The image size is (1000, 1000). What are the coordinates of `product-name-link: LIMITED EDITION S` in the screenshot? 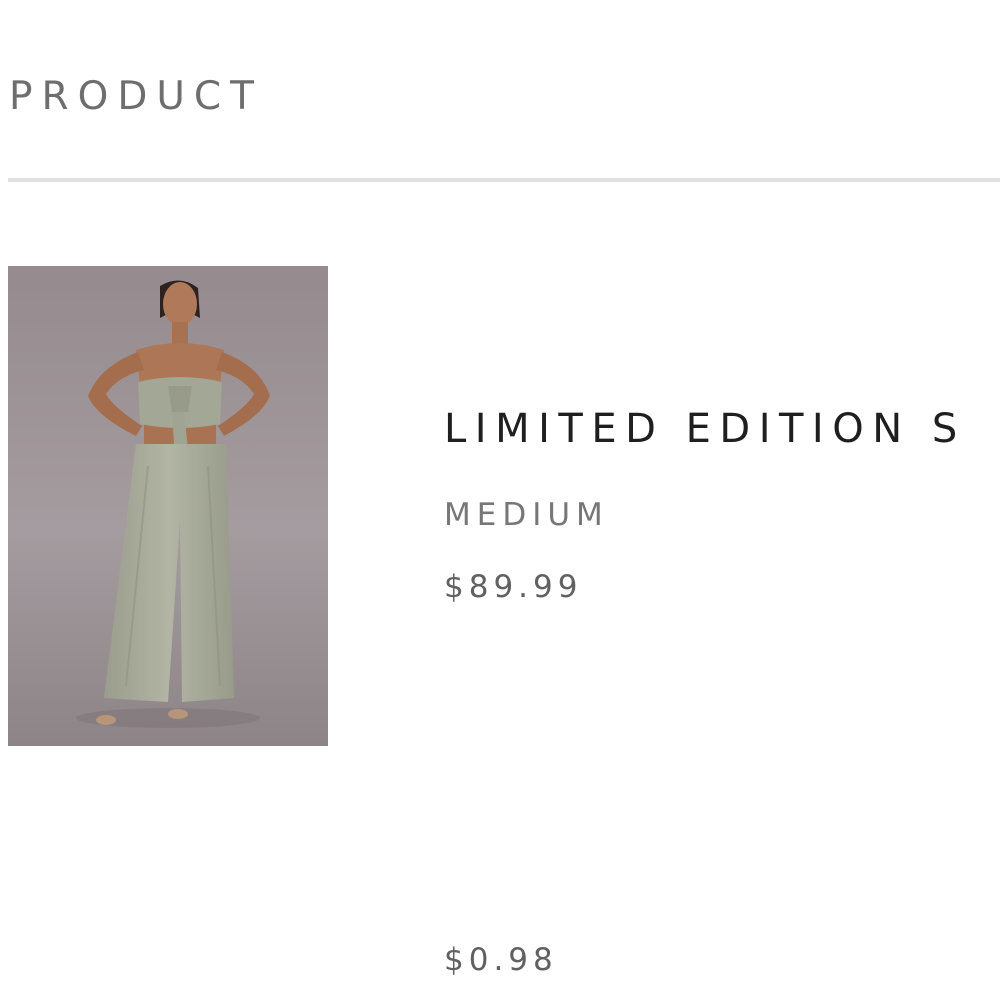 It's located at (705, 429).